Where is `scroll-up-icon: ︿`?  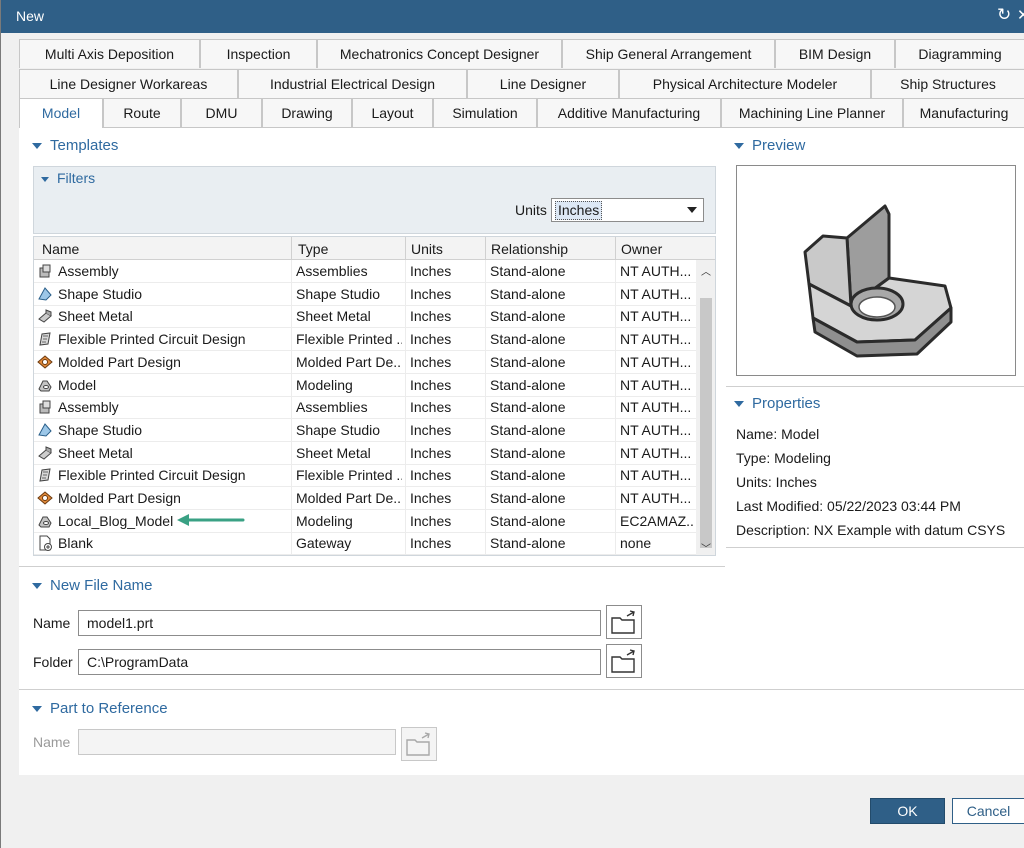
scroll-up-icon: ︿ is located at coordinates (706, 270).